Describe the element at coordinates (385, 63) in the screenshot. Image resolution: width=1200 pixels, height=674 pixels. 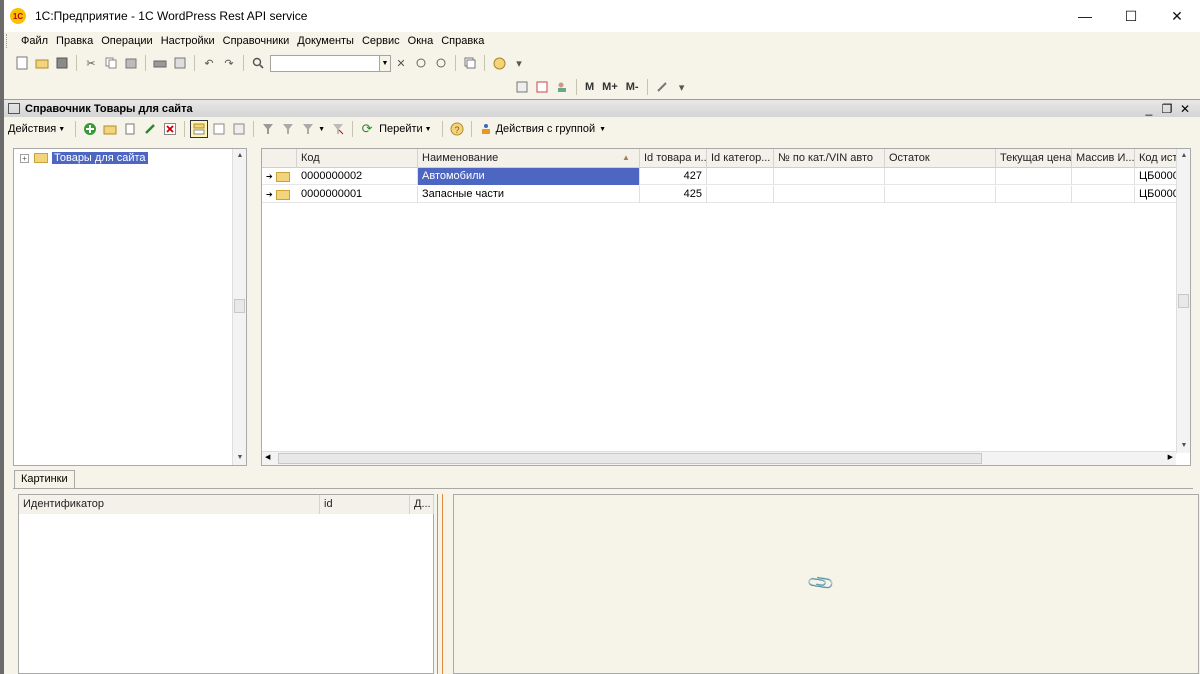
I see `search-dropdown-icon: ▼` at that location.